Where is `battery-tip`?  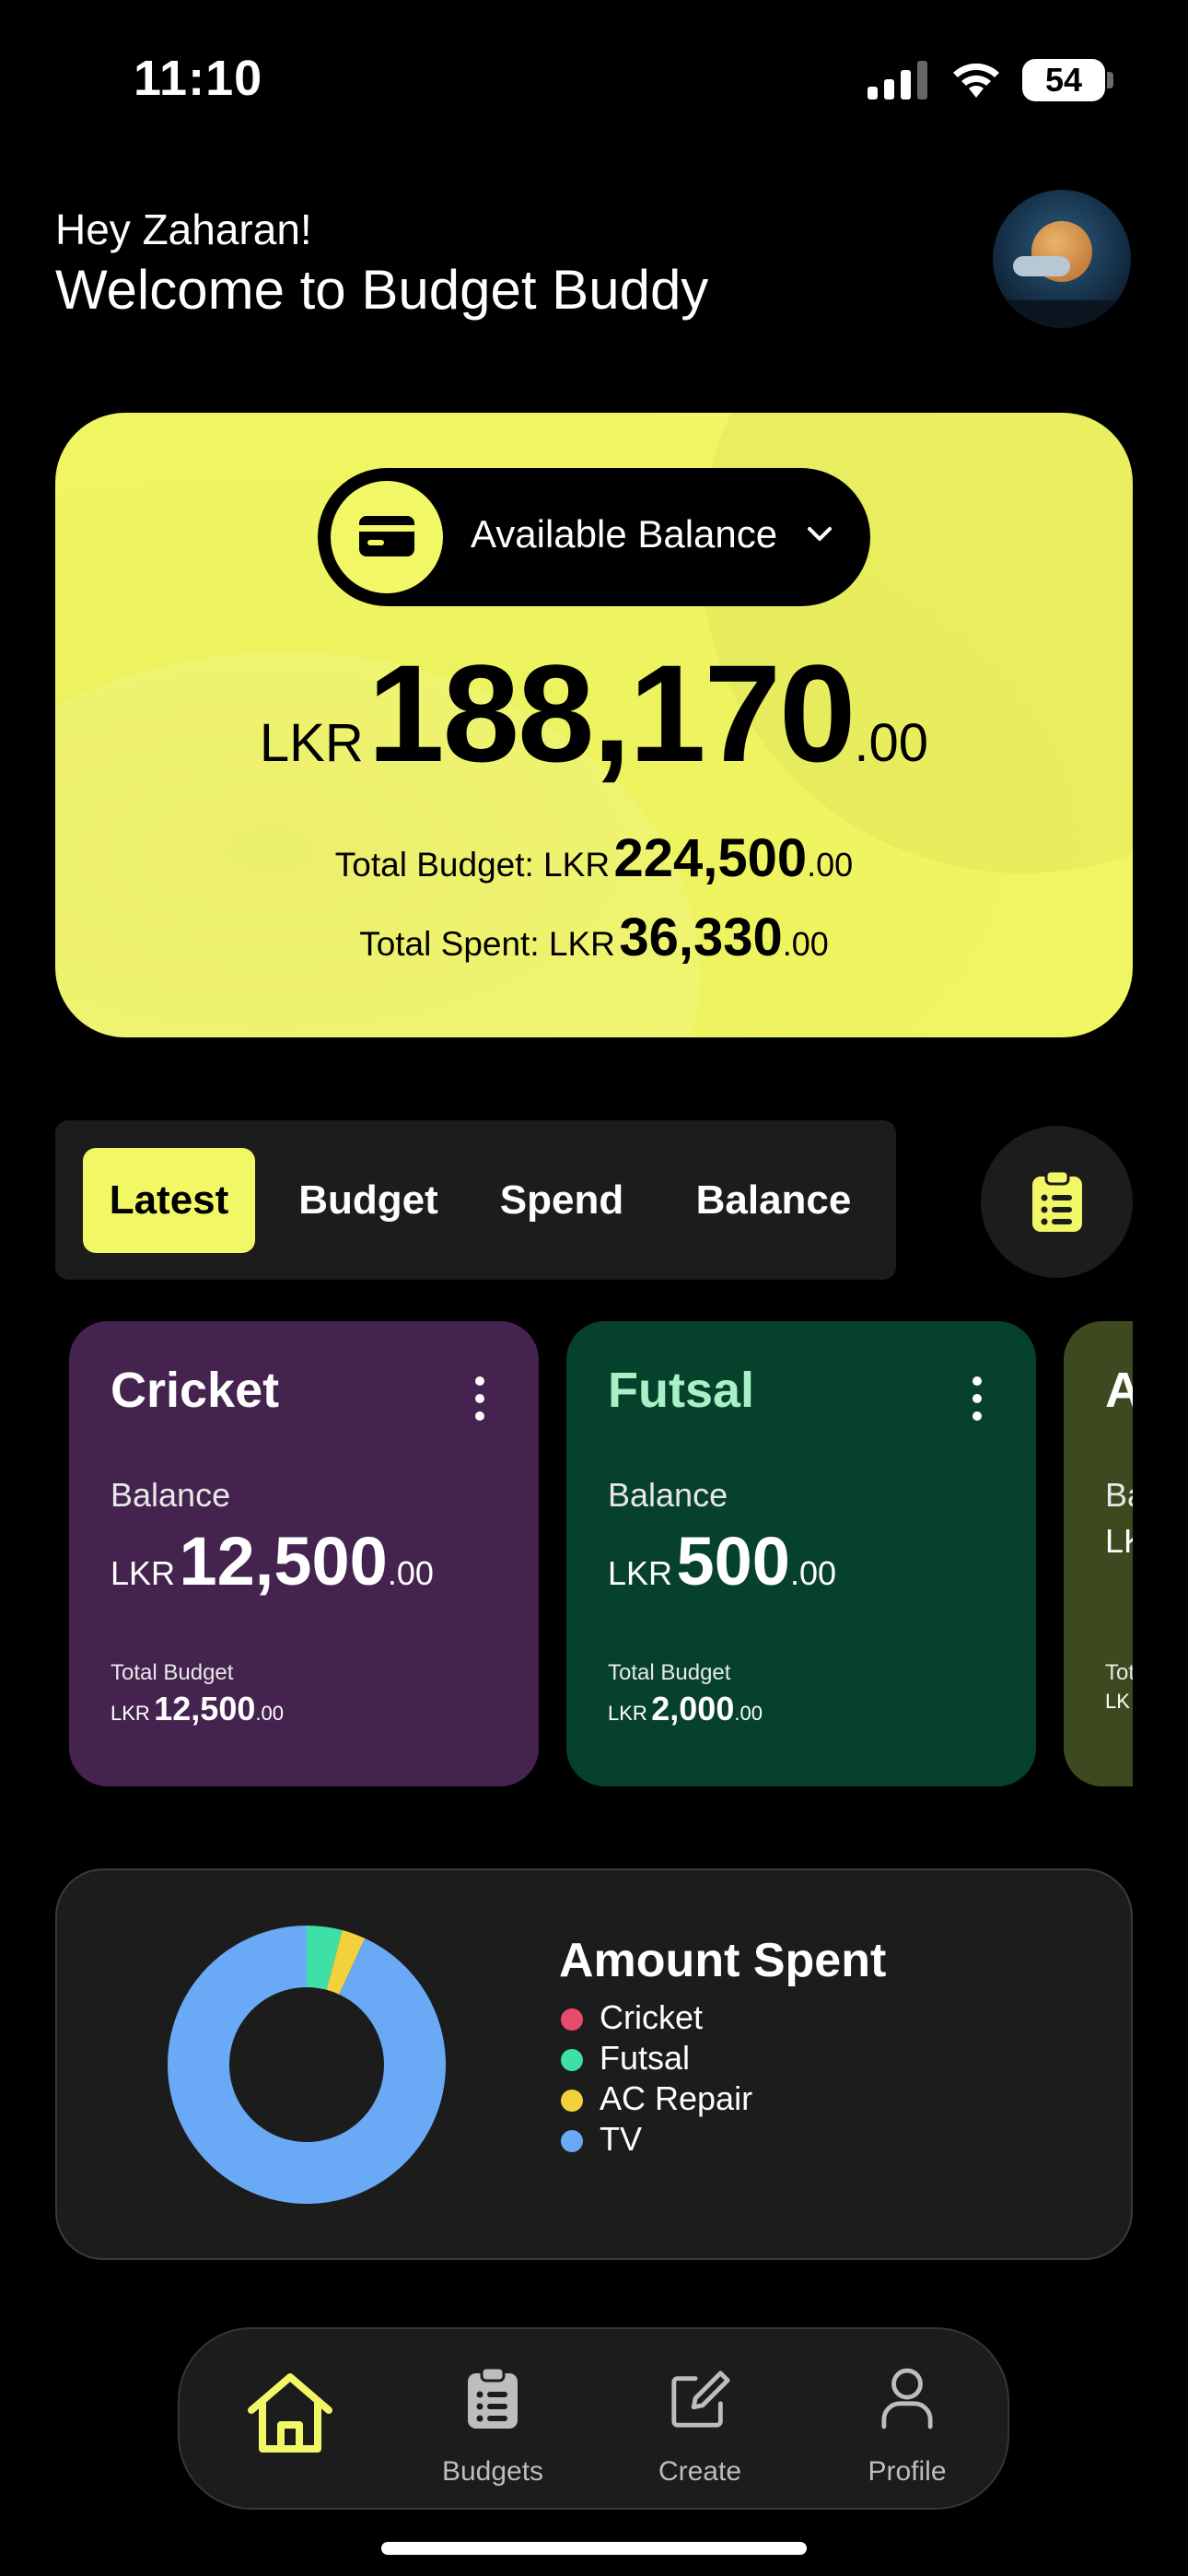 battery-tip is located at coordinates (1110, 80).